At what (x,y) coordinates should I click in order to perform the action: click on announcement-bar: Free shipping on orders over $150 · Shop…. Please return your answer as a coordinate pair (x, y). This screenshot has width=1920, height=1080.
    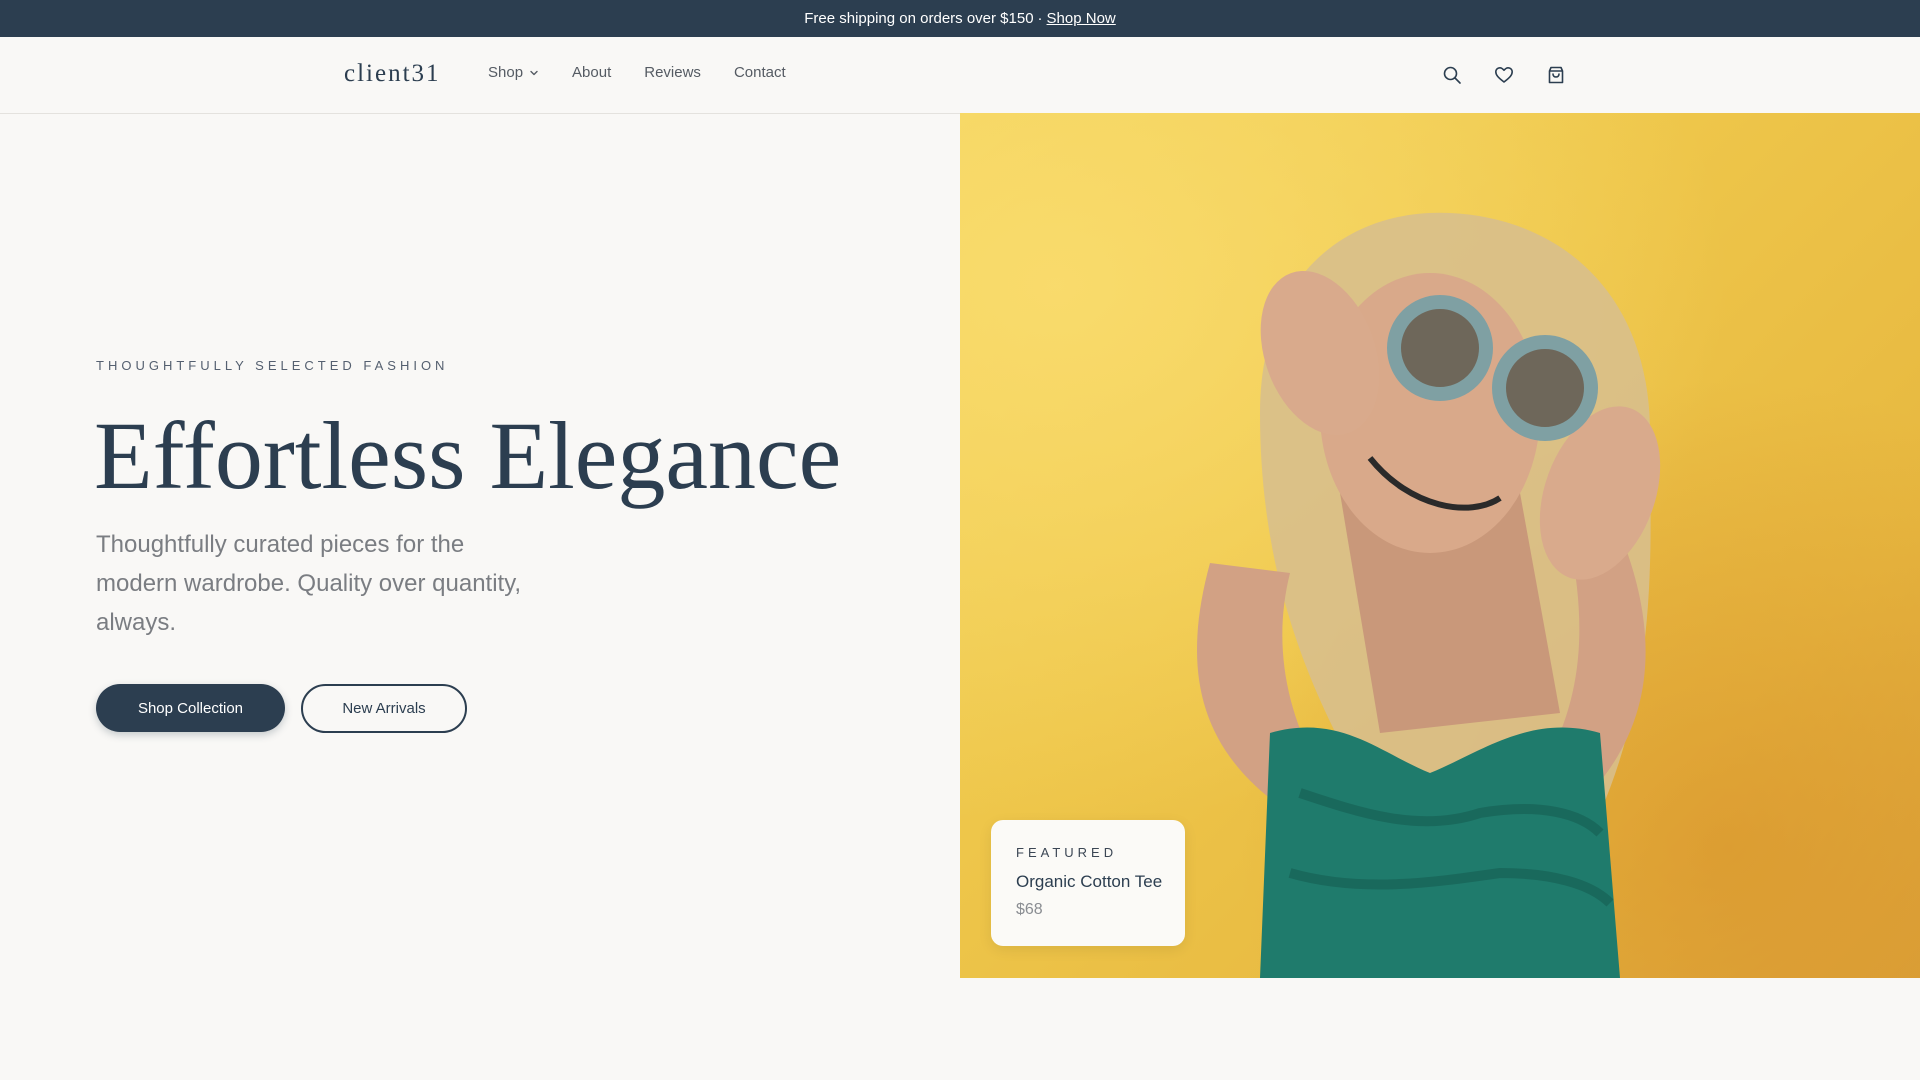
    Looking at the image, I should click on (960, 18).